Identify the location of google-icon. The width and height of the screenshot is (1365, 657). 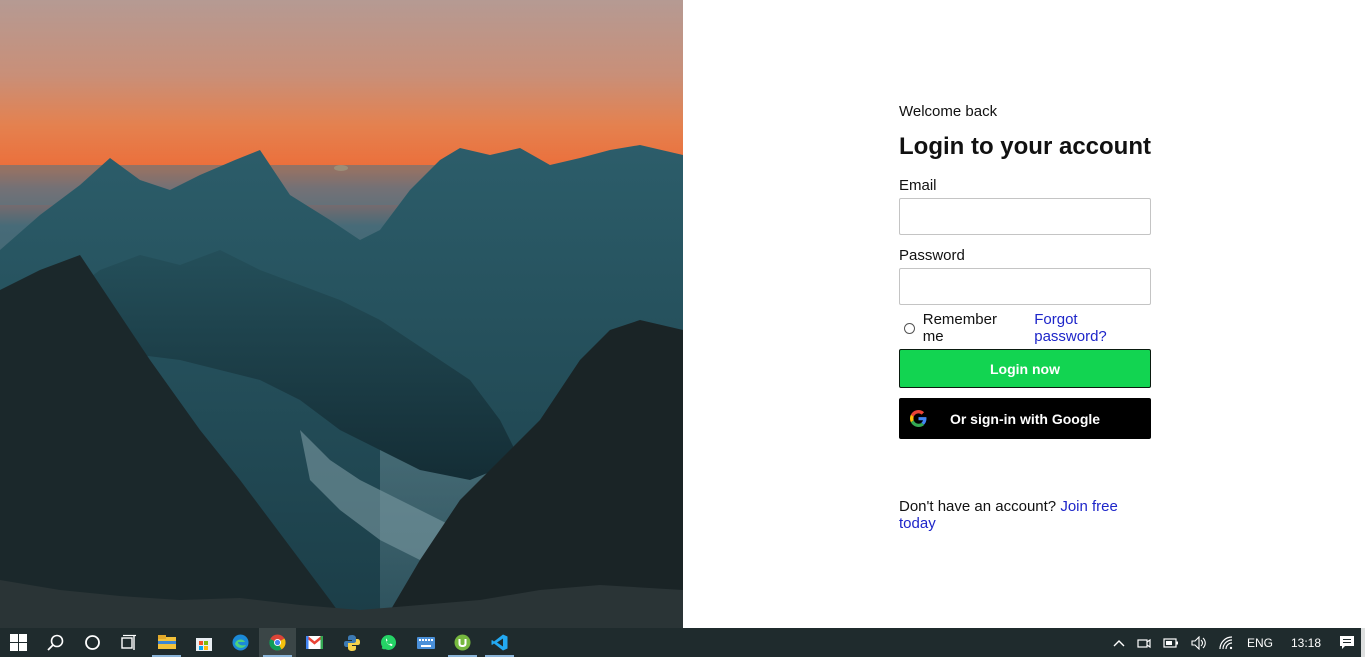
(918, 418).